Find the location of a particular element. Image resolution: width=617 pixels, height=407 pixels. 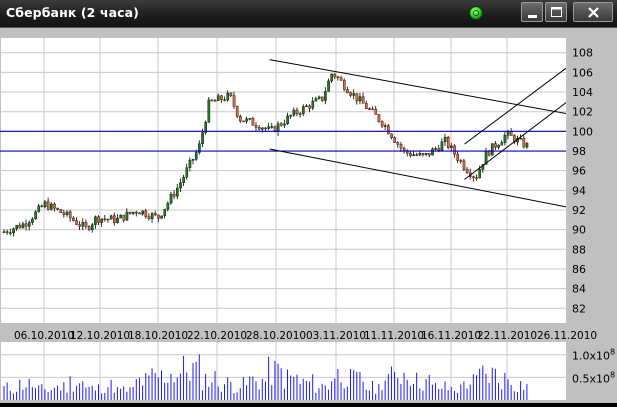

maximize-icon is located at coordinates (556, 12).